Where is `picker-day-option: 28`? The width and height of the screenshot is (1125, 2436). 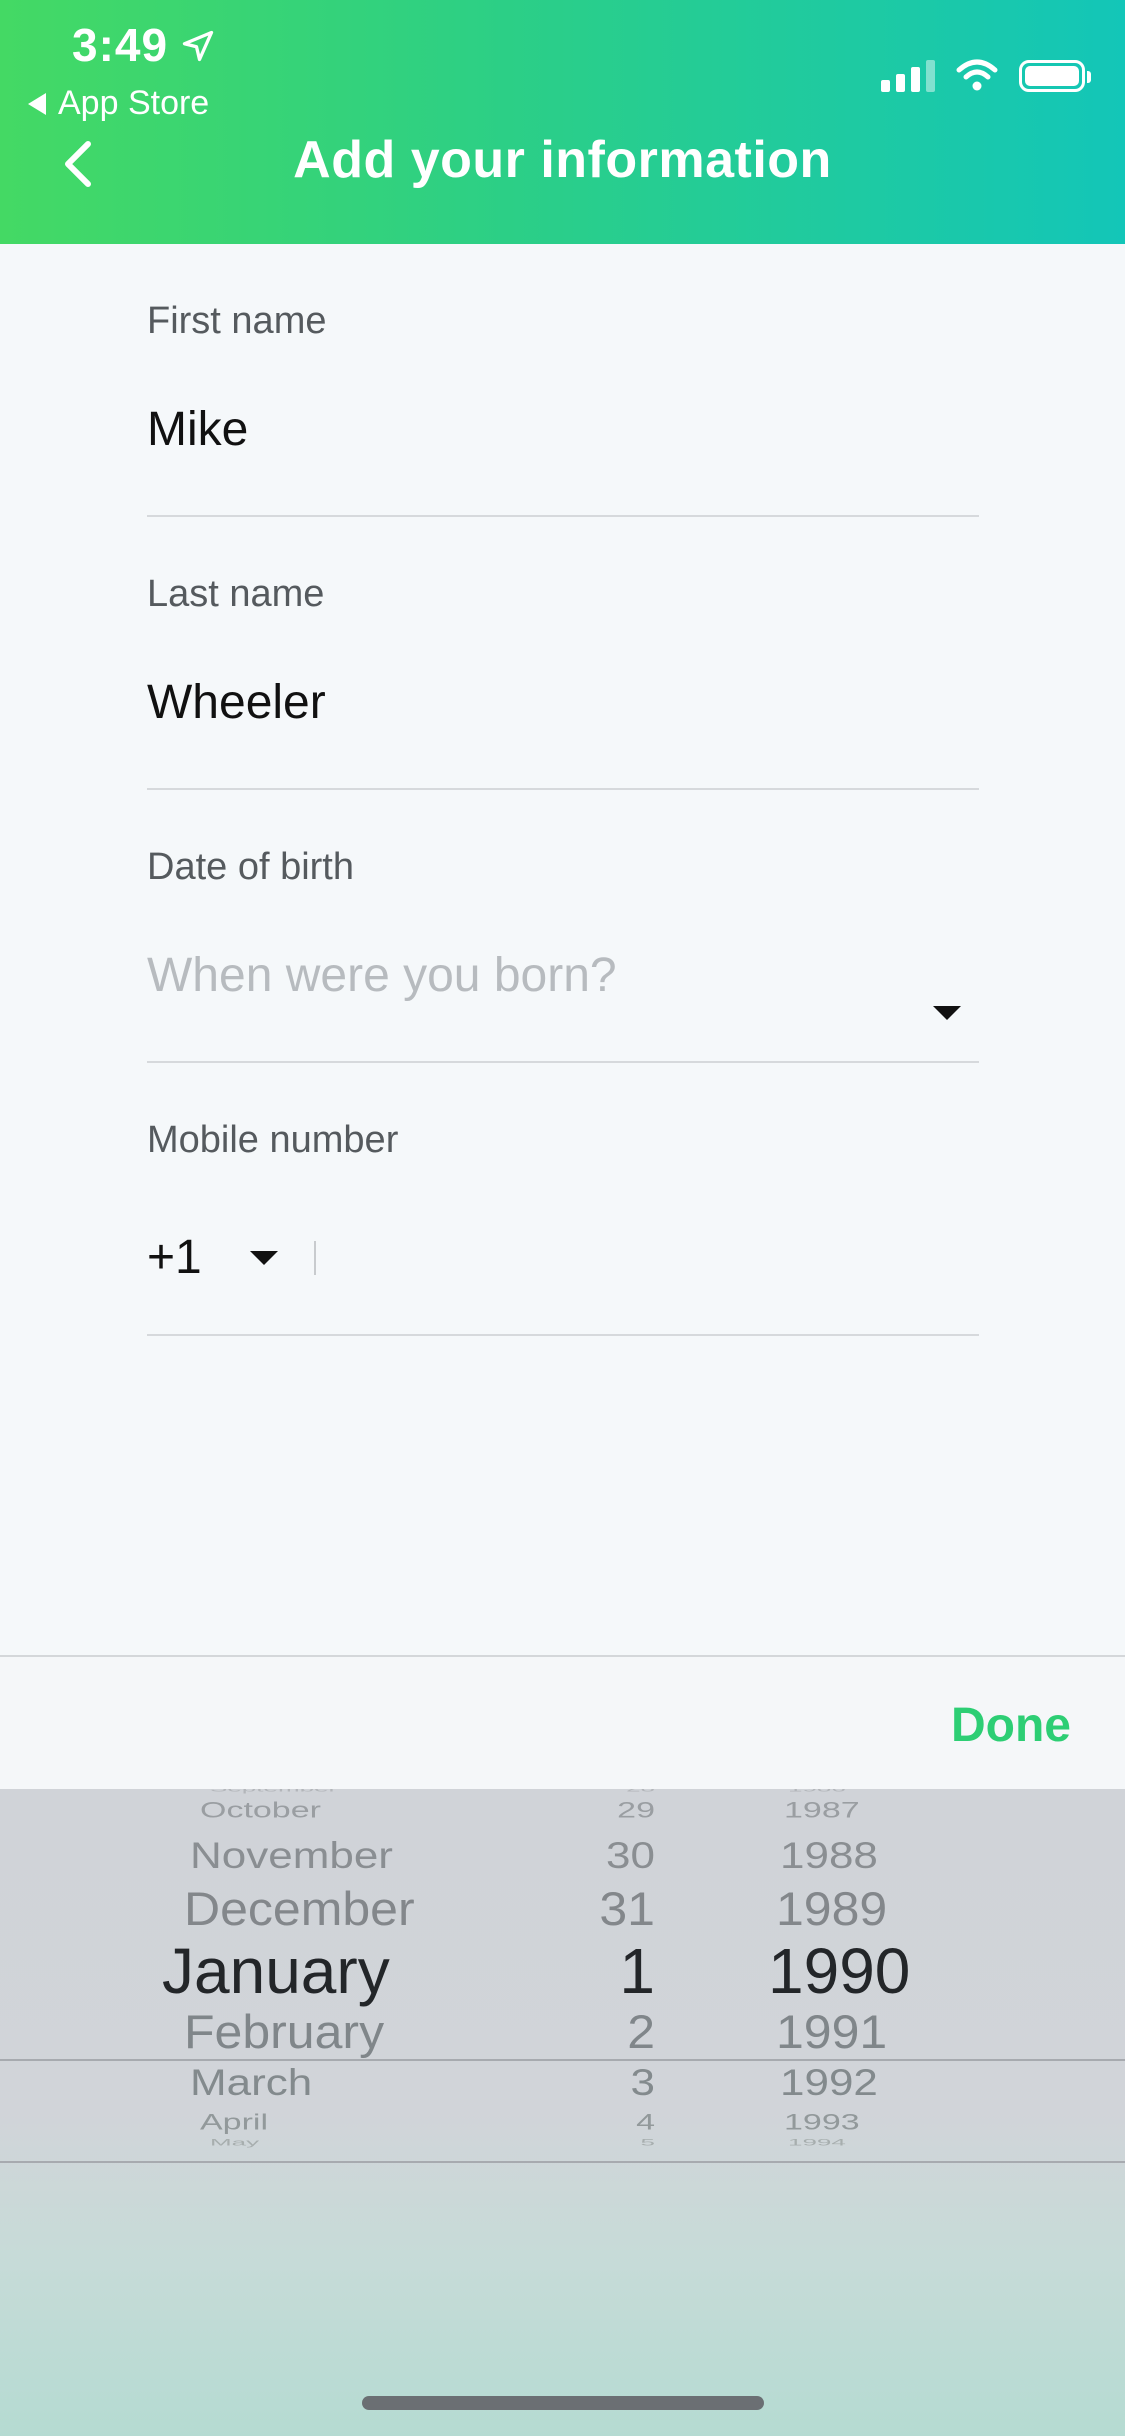 picker-day-option: 28 is located at coordinates (327, 1791).